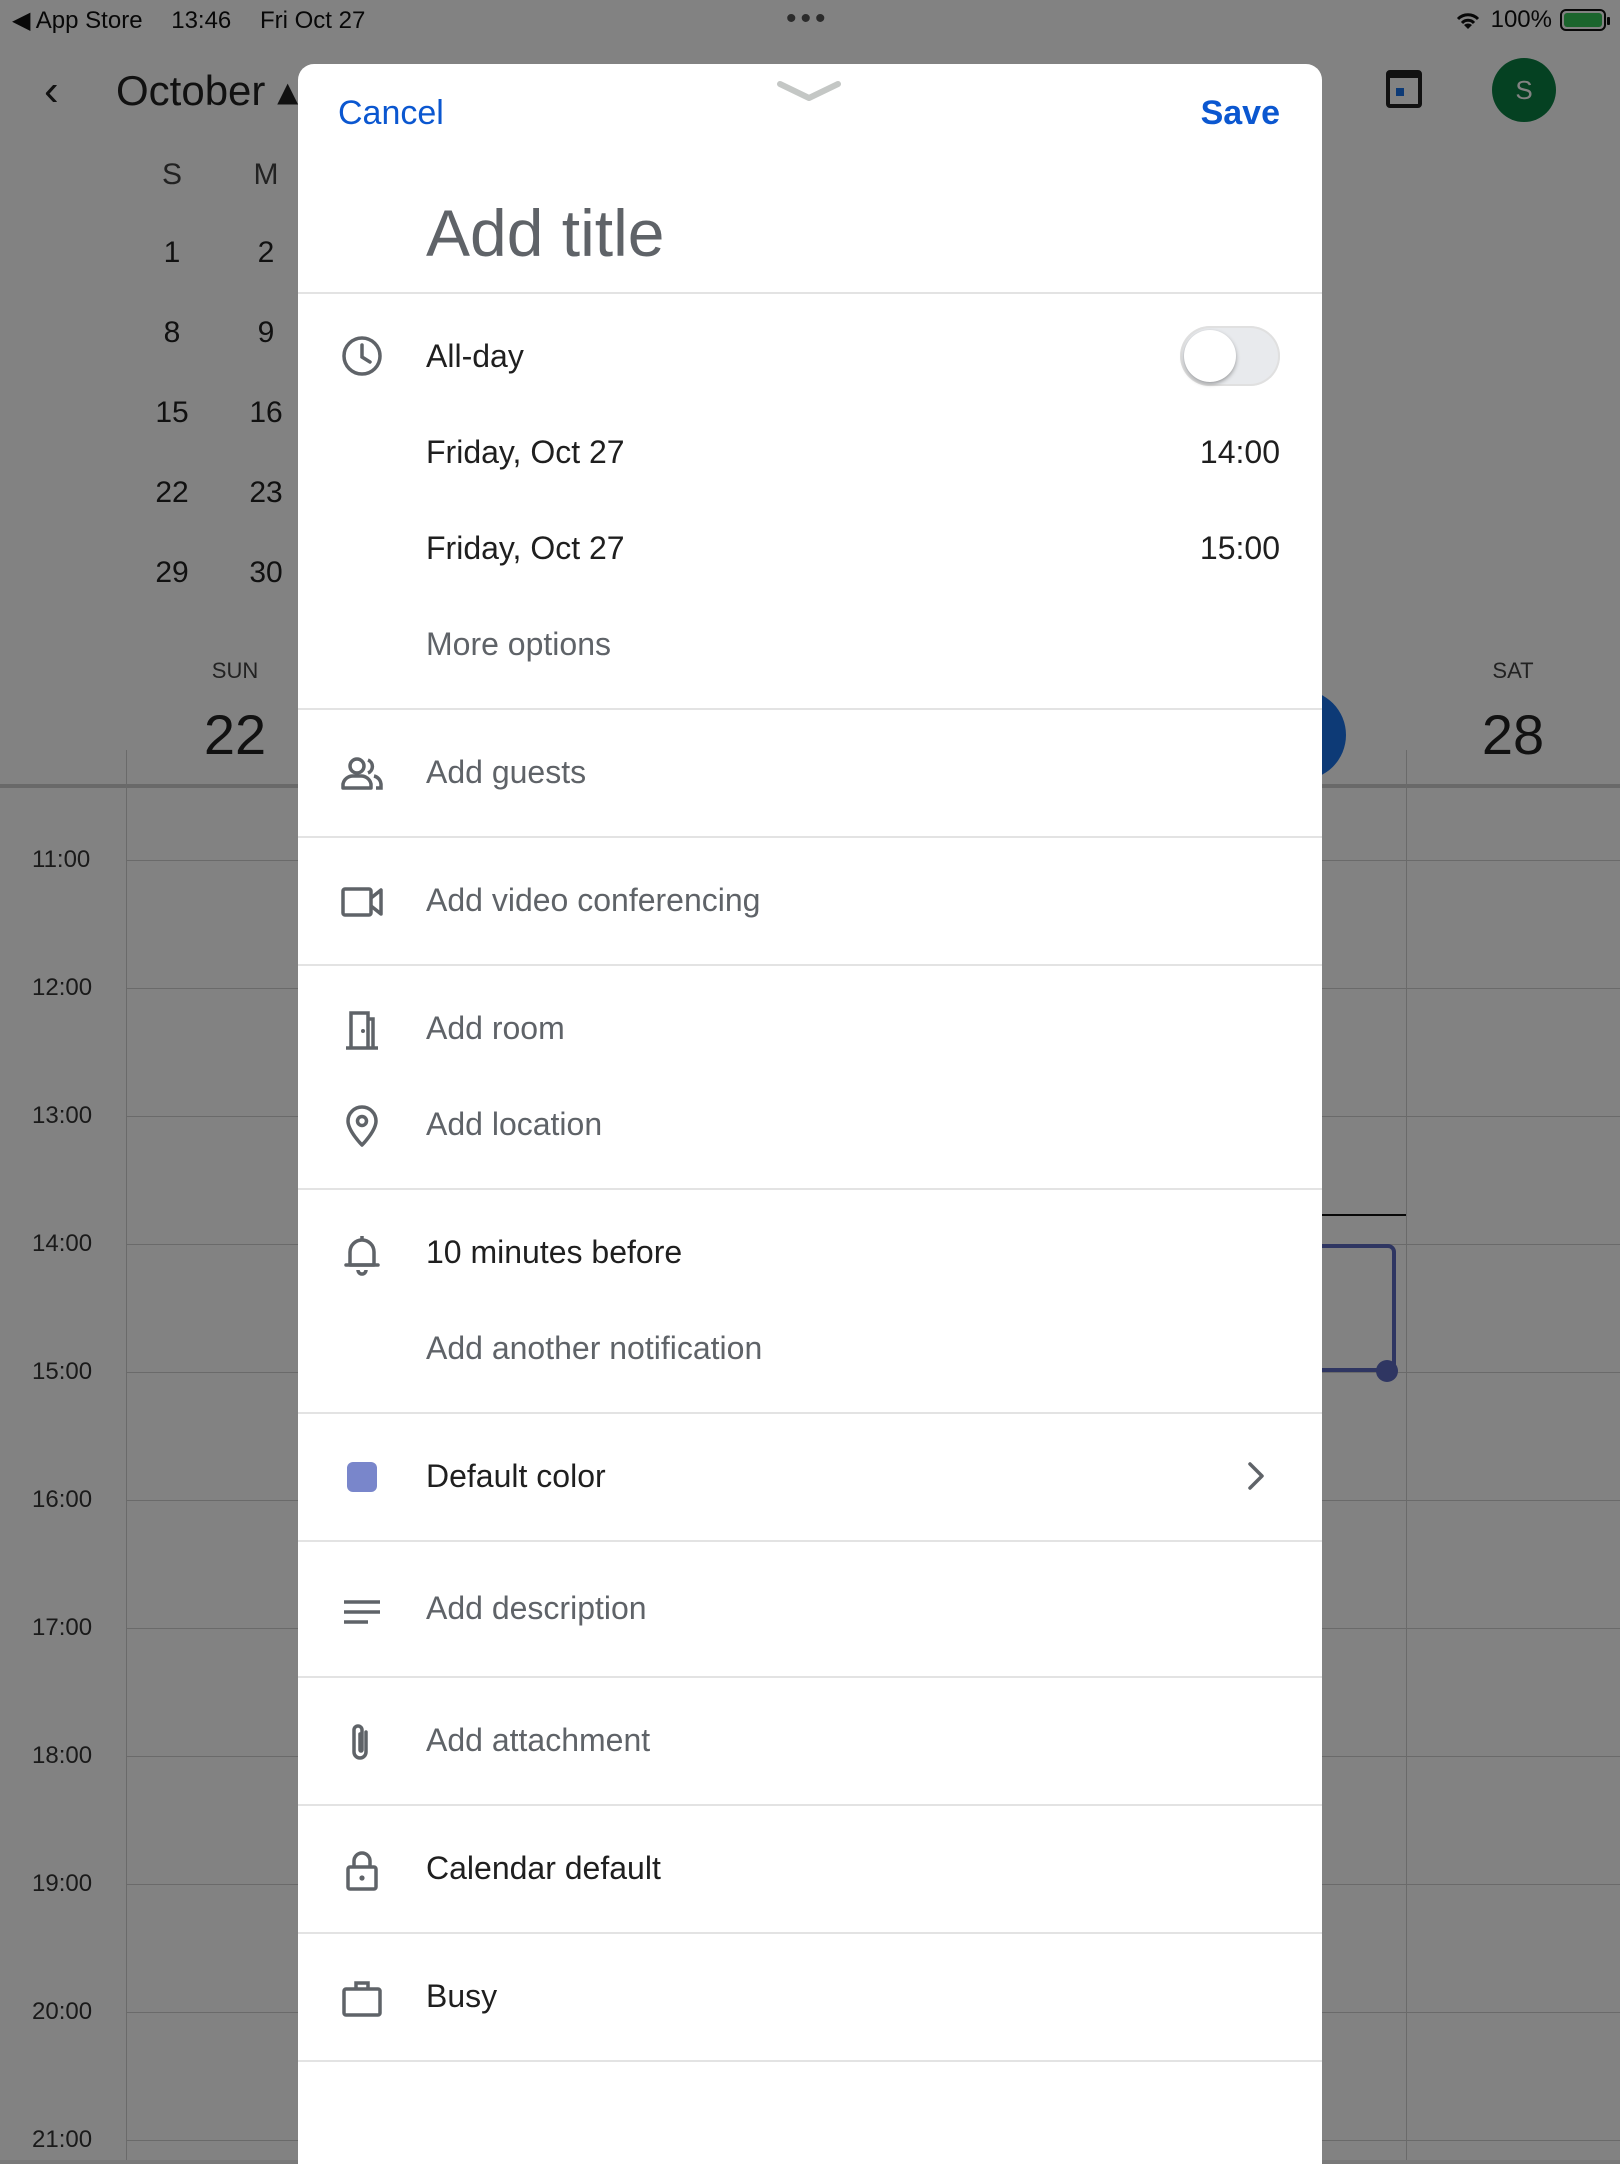 This screenshot has width=1620, height=2164. I want to click on briefcase-icon, so click(362, 1998).